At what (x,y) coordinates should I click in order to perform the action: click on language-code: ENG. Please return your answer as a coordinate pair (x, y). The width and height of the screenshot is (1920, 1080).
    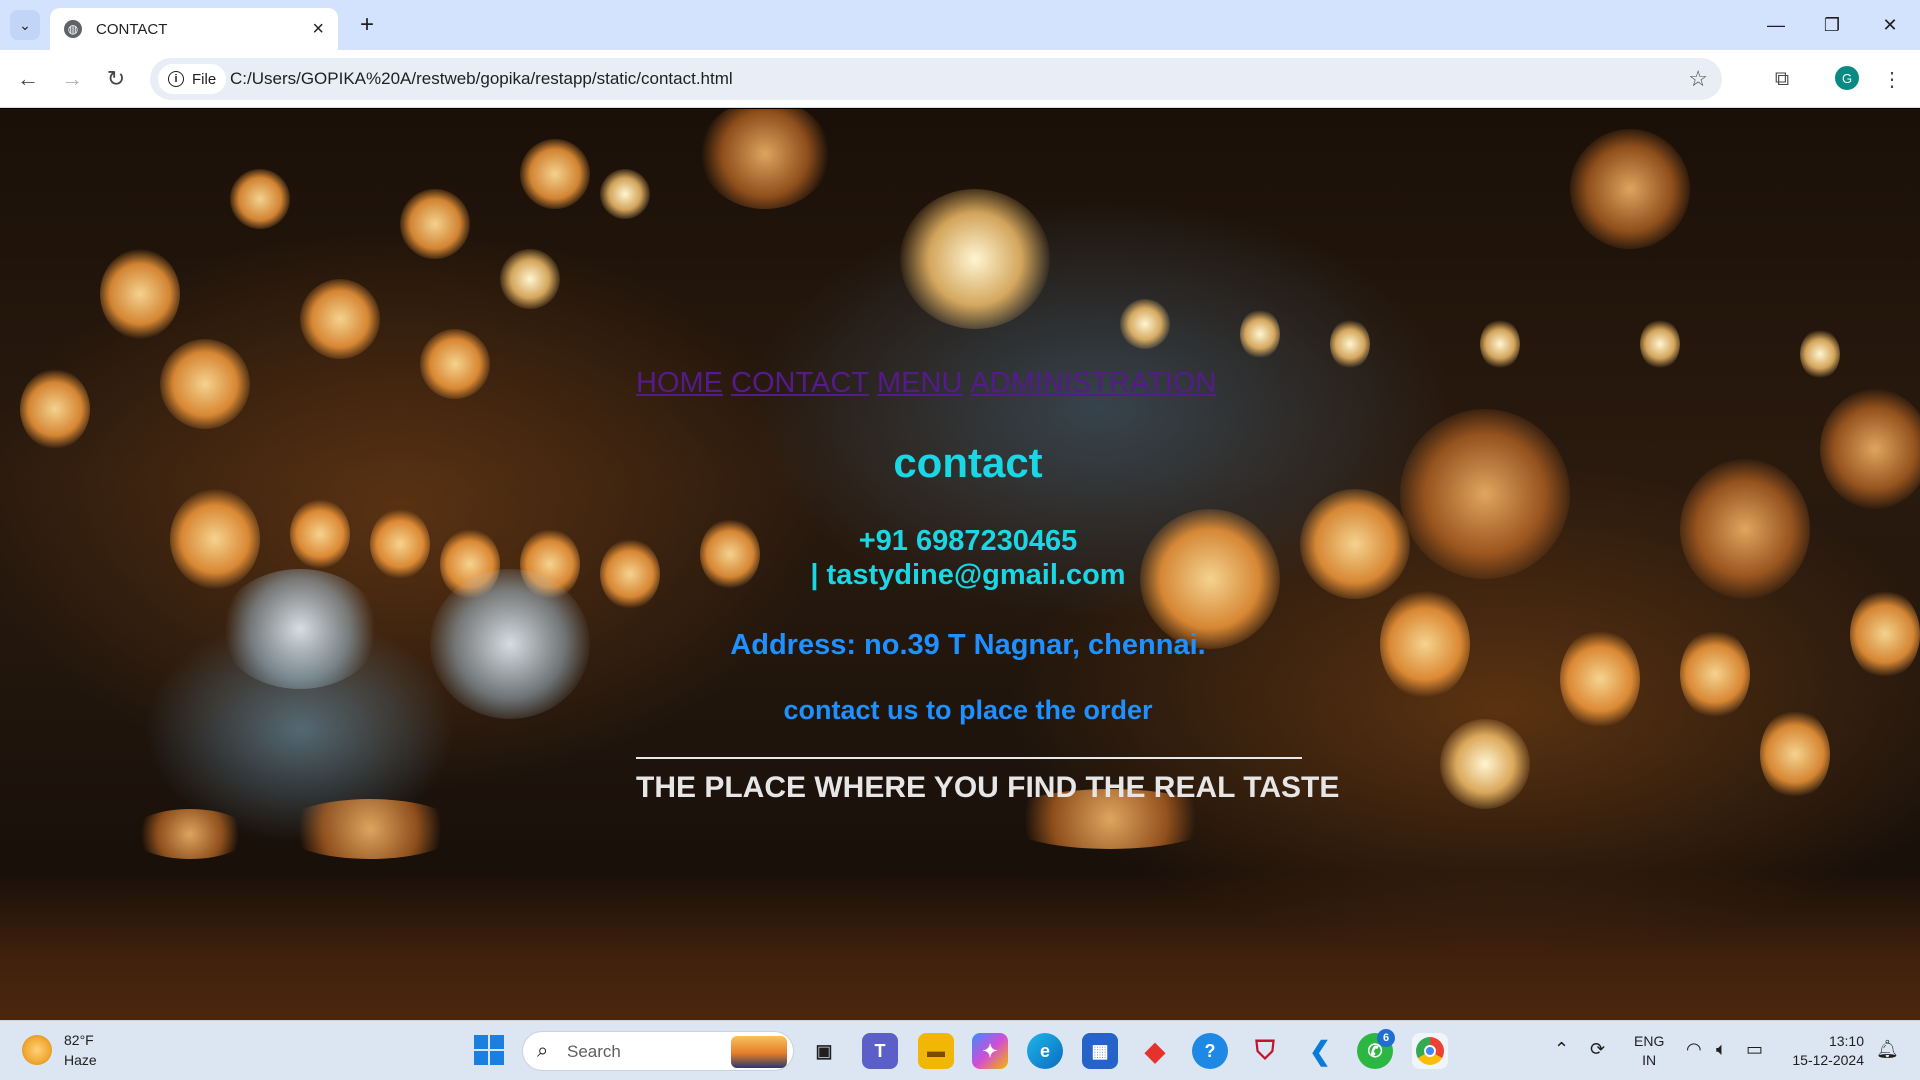
    Looking at the image, I should click on (1649, 1041).